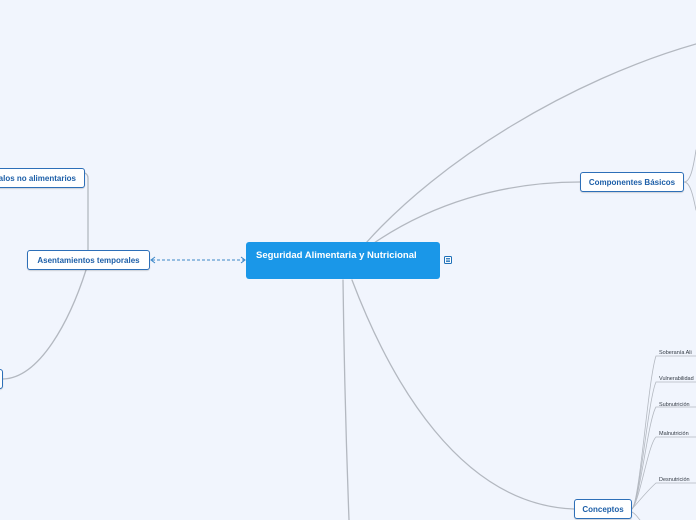  I want to click on topic-asentamientos-temporales: Asentamientos temporales, so click(88, 260).